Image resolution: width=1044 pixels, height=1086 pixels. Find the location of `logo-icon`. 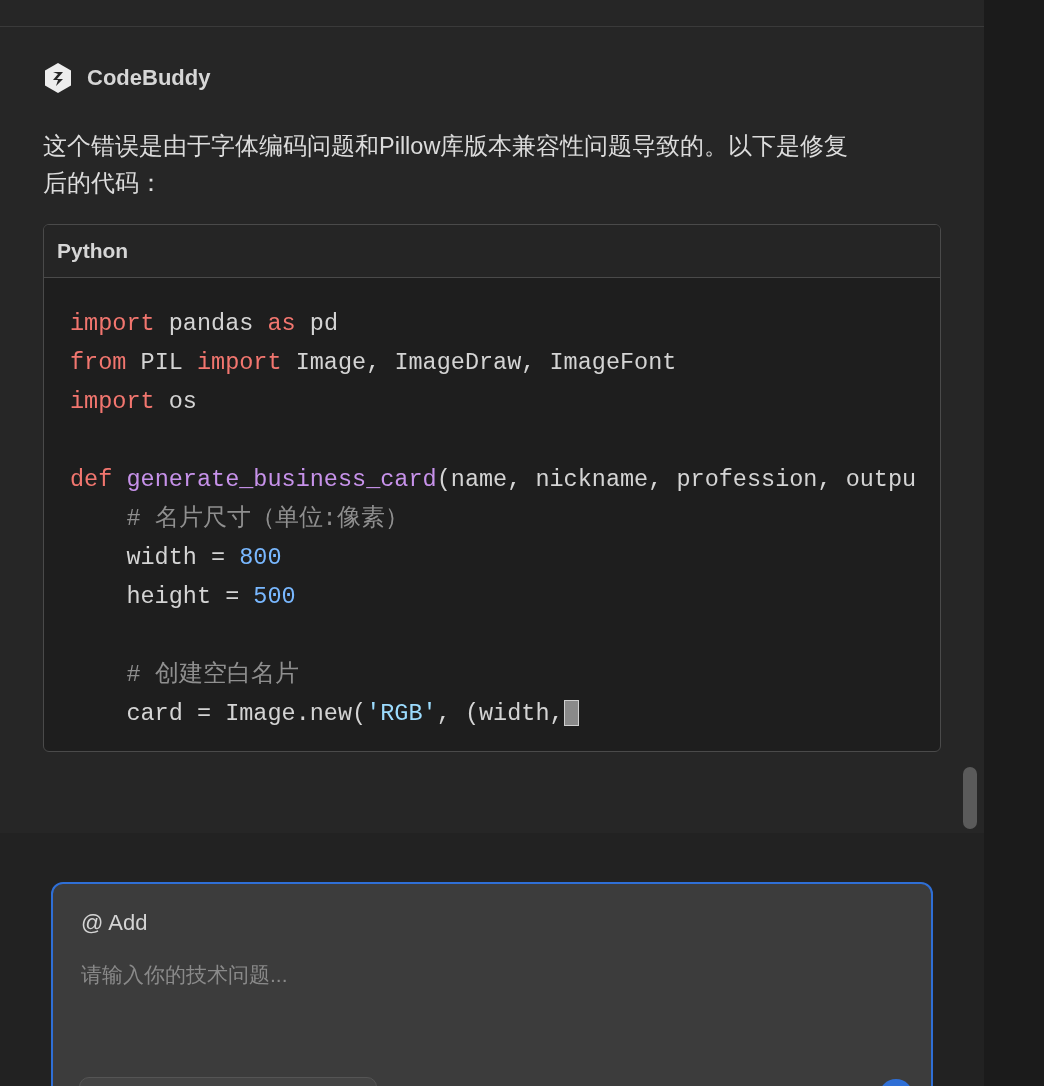

logo-icon is located at coordinates (58, 77).